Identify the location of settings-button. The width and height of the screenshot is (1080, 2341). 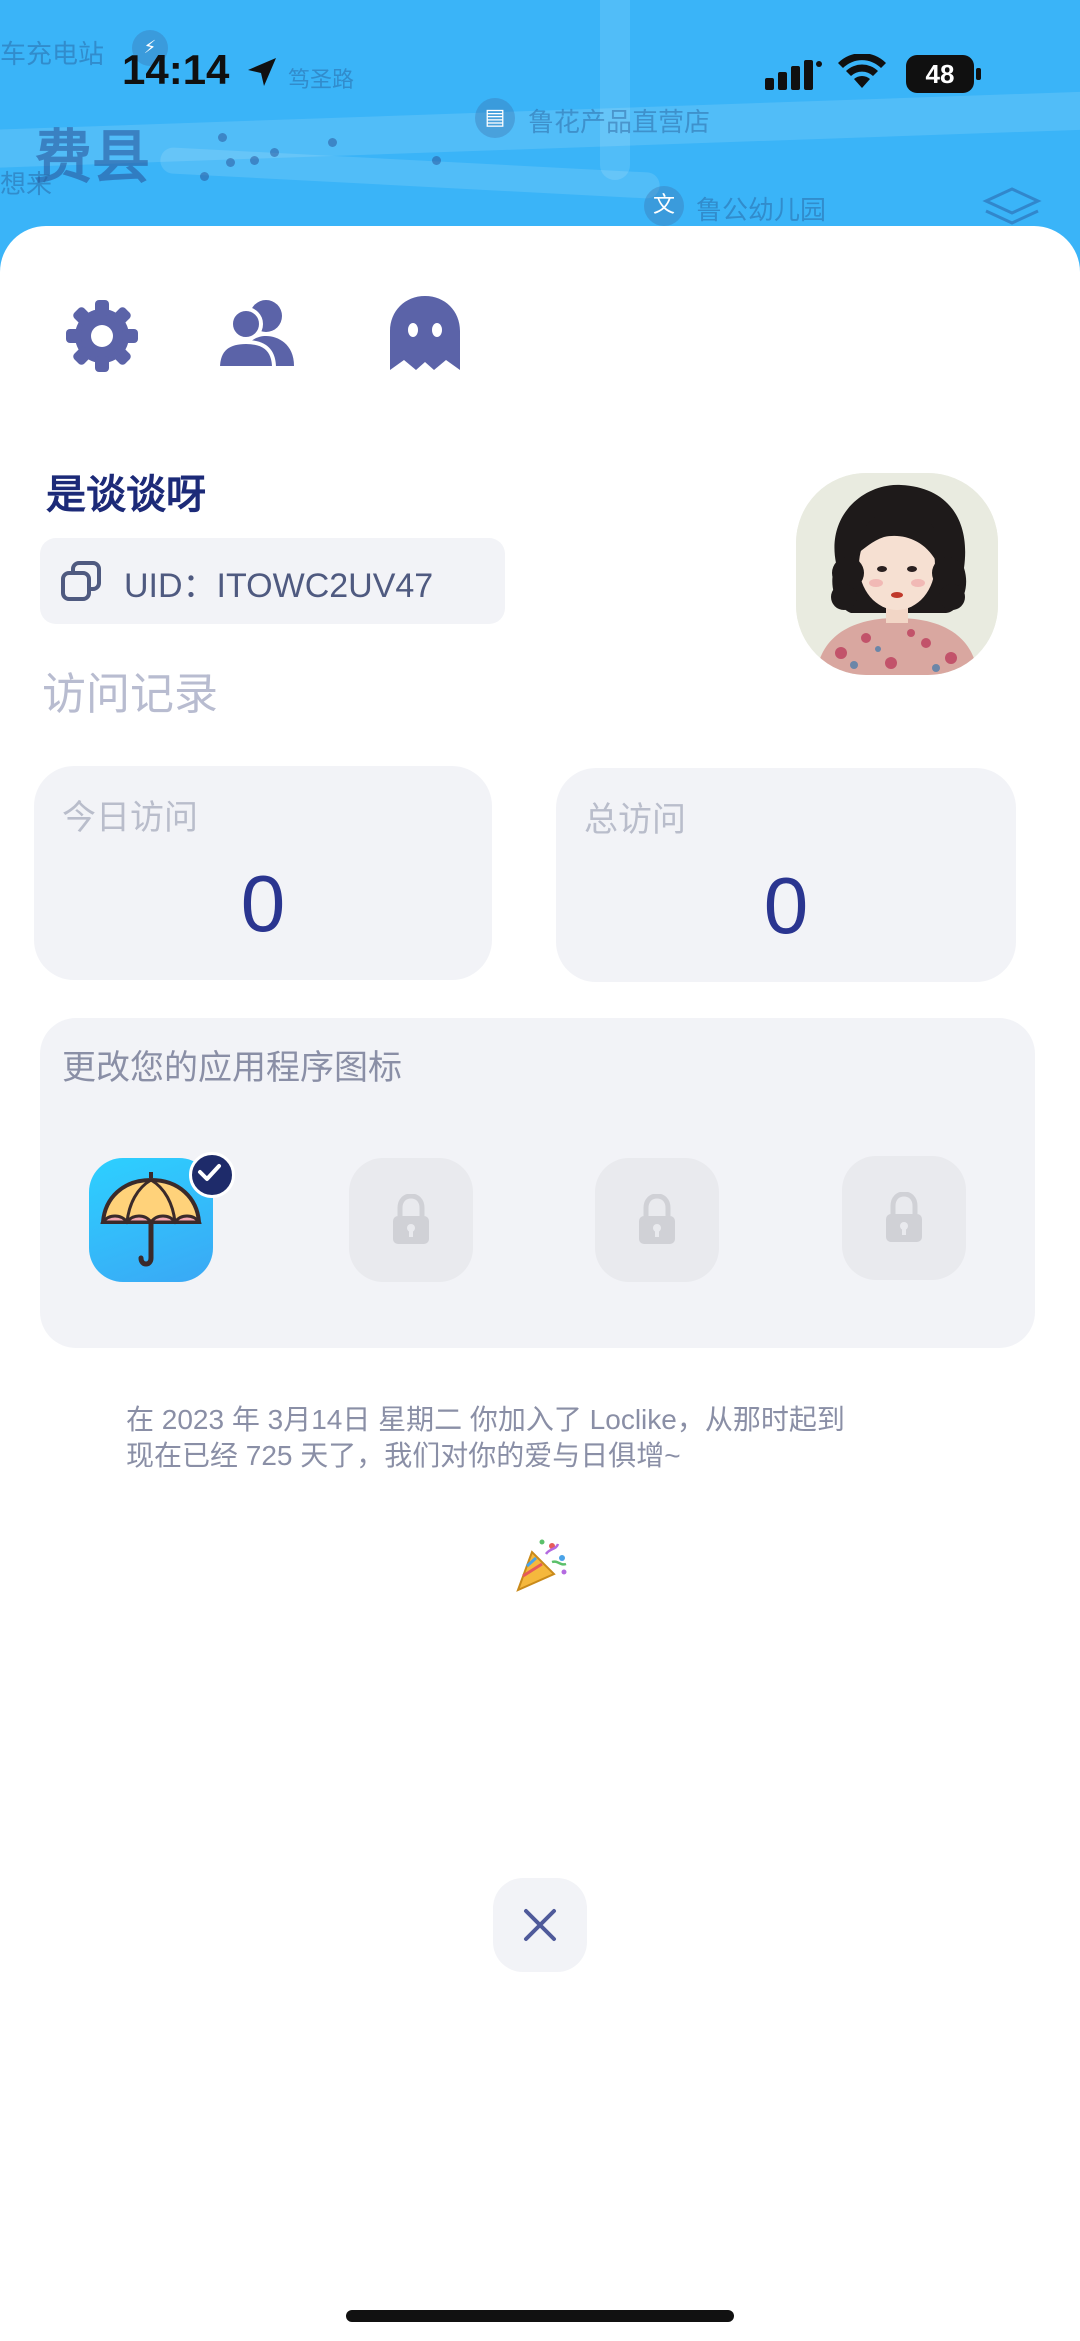
(102, 336).